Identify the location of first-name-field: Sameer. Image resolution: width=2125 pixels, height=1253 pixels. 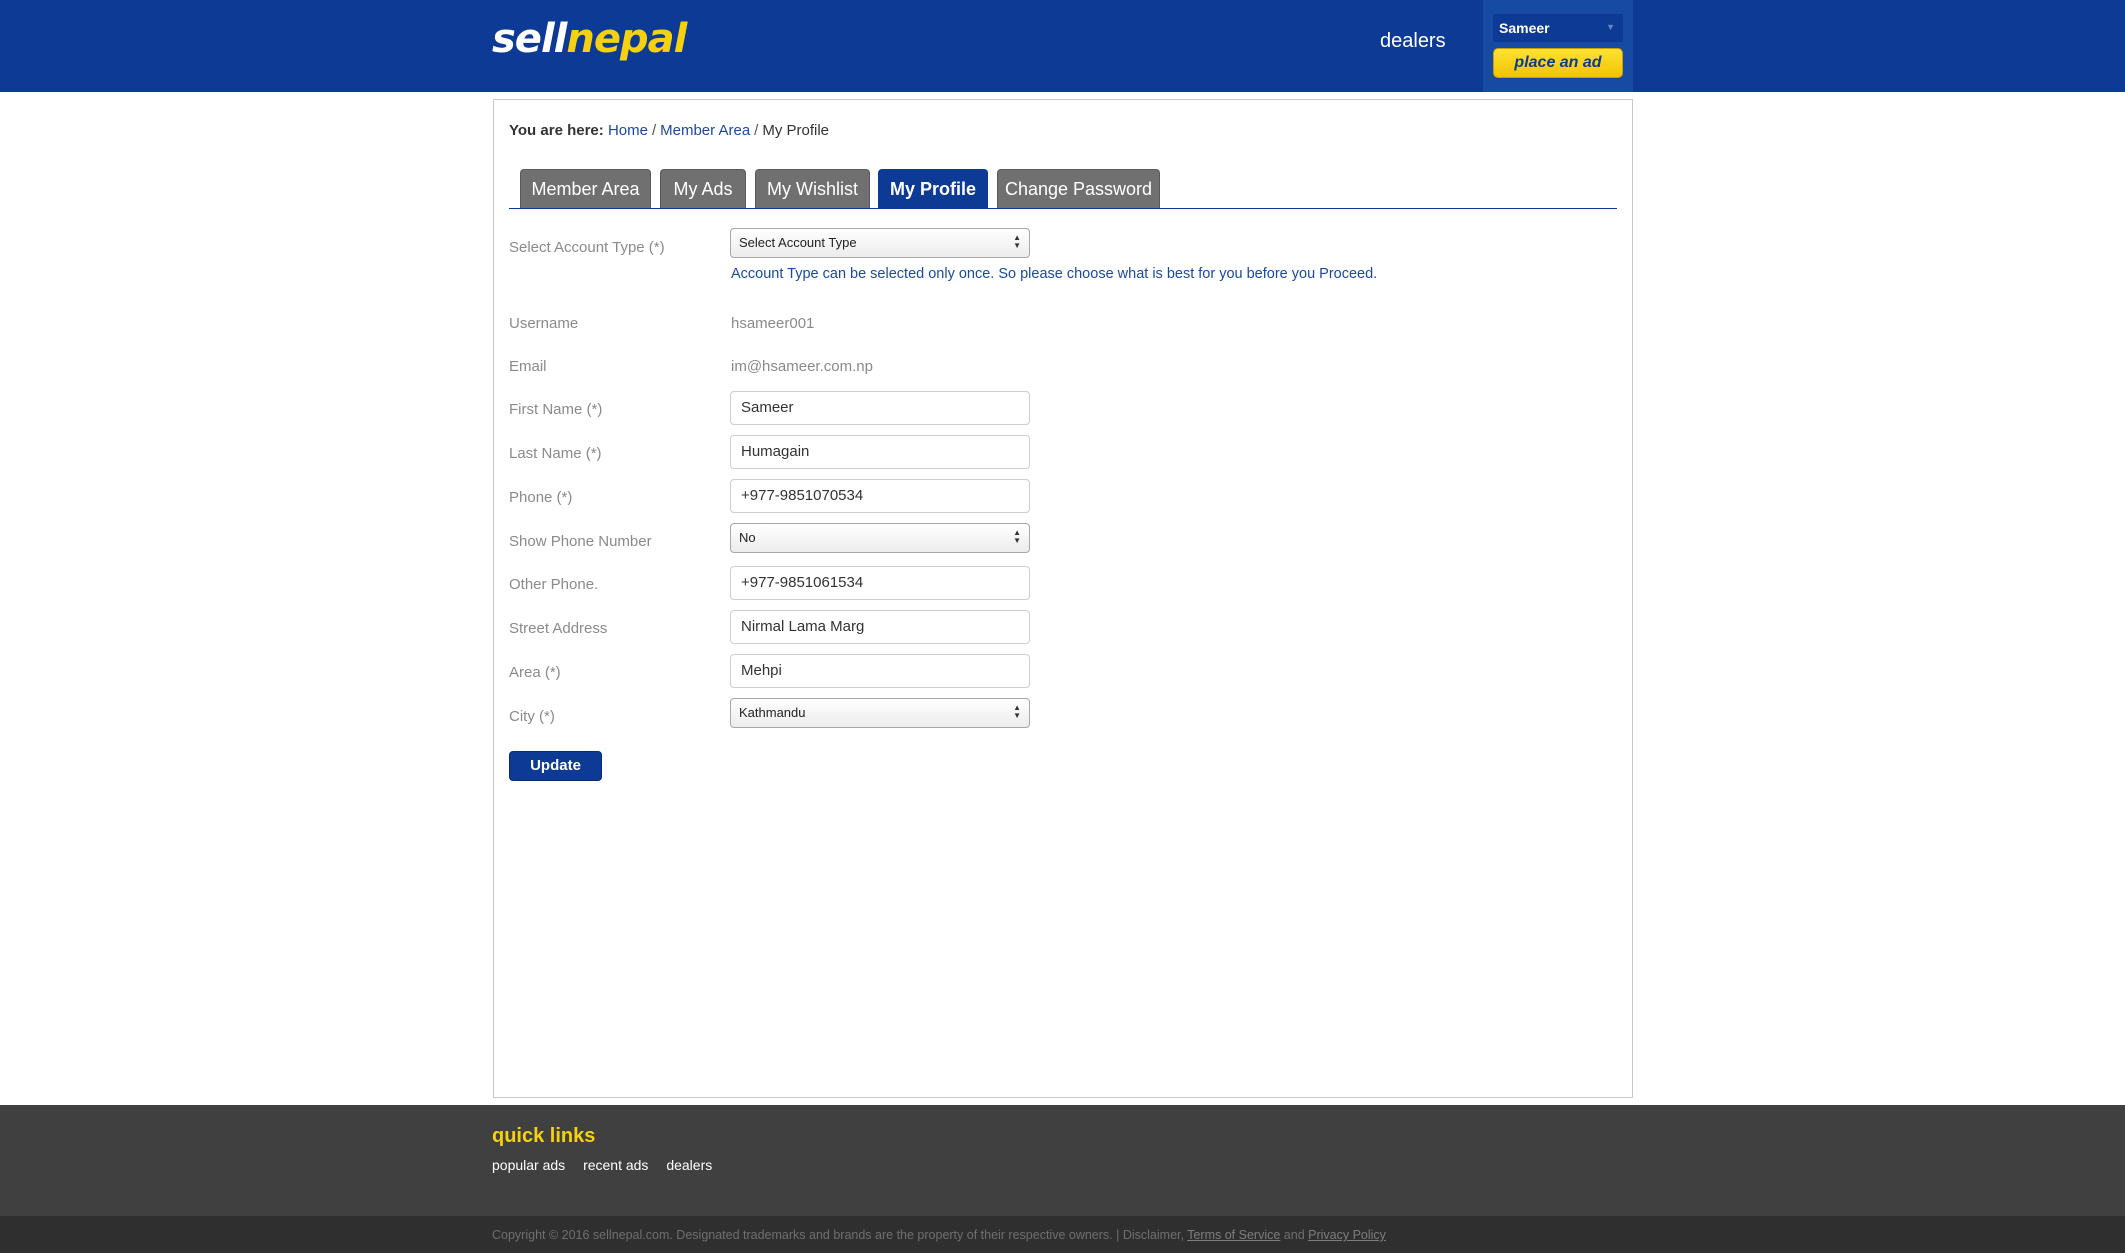
(880, 408).